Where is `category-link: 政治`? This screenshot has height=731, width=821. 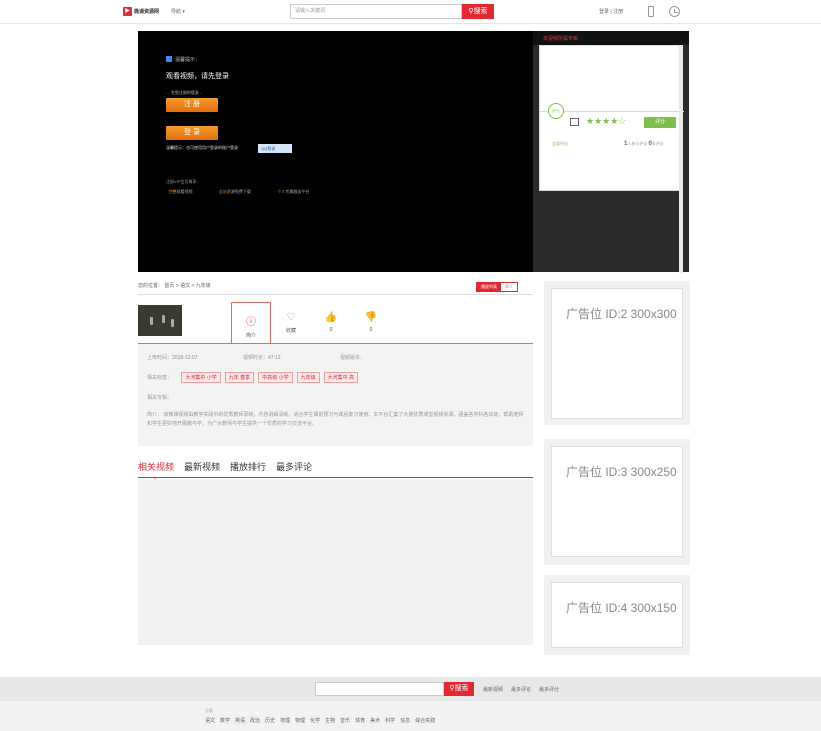 category-link: 政治 is located at coordinates (255, 720).